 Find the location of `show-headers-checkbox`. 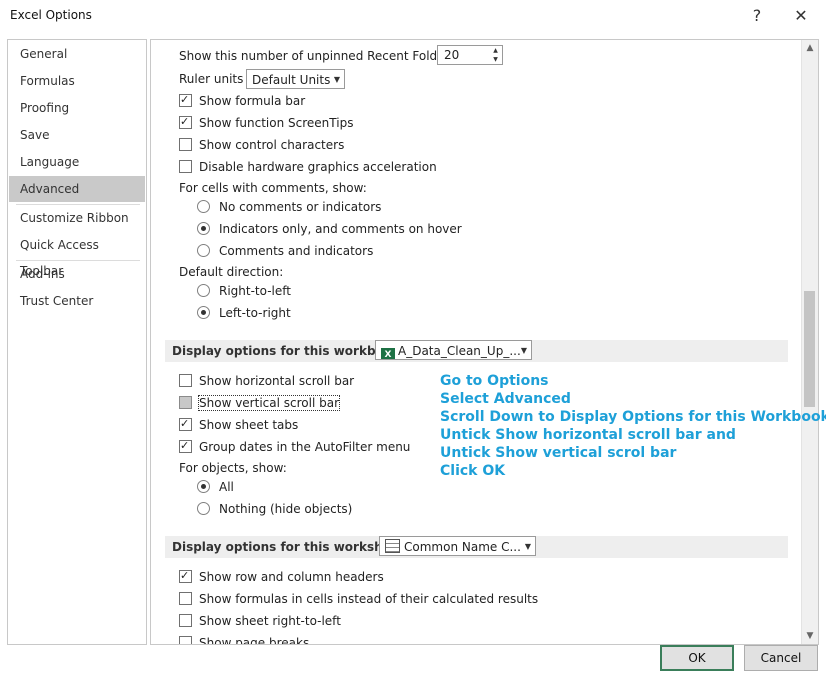

show-headers-checkbox is located at coordinates (185, 576).